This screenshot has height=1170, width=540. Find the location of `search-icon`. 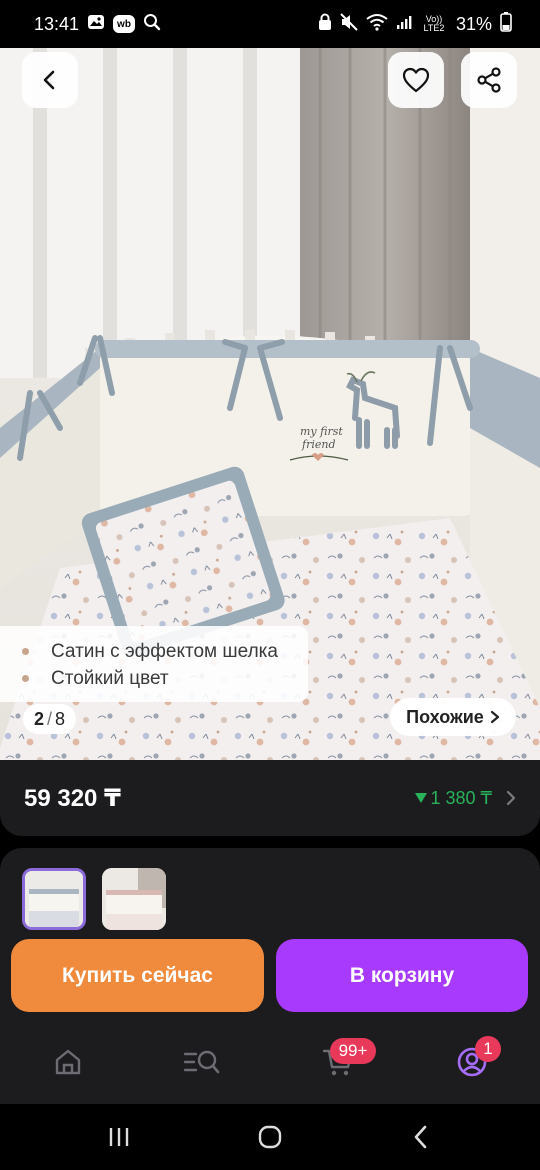

search-icon is located at coordinates (152, 24).